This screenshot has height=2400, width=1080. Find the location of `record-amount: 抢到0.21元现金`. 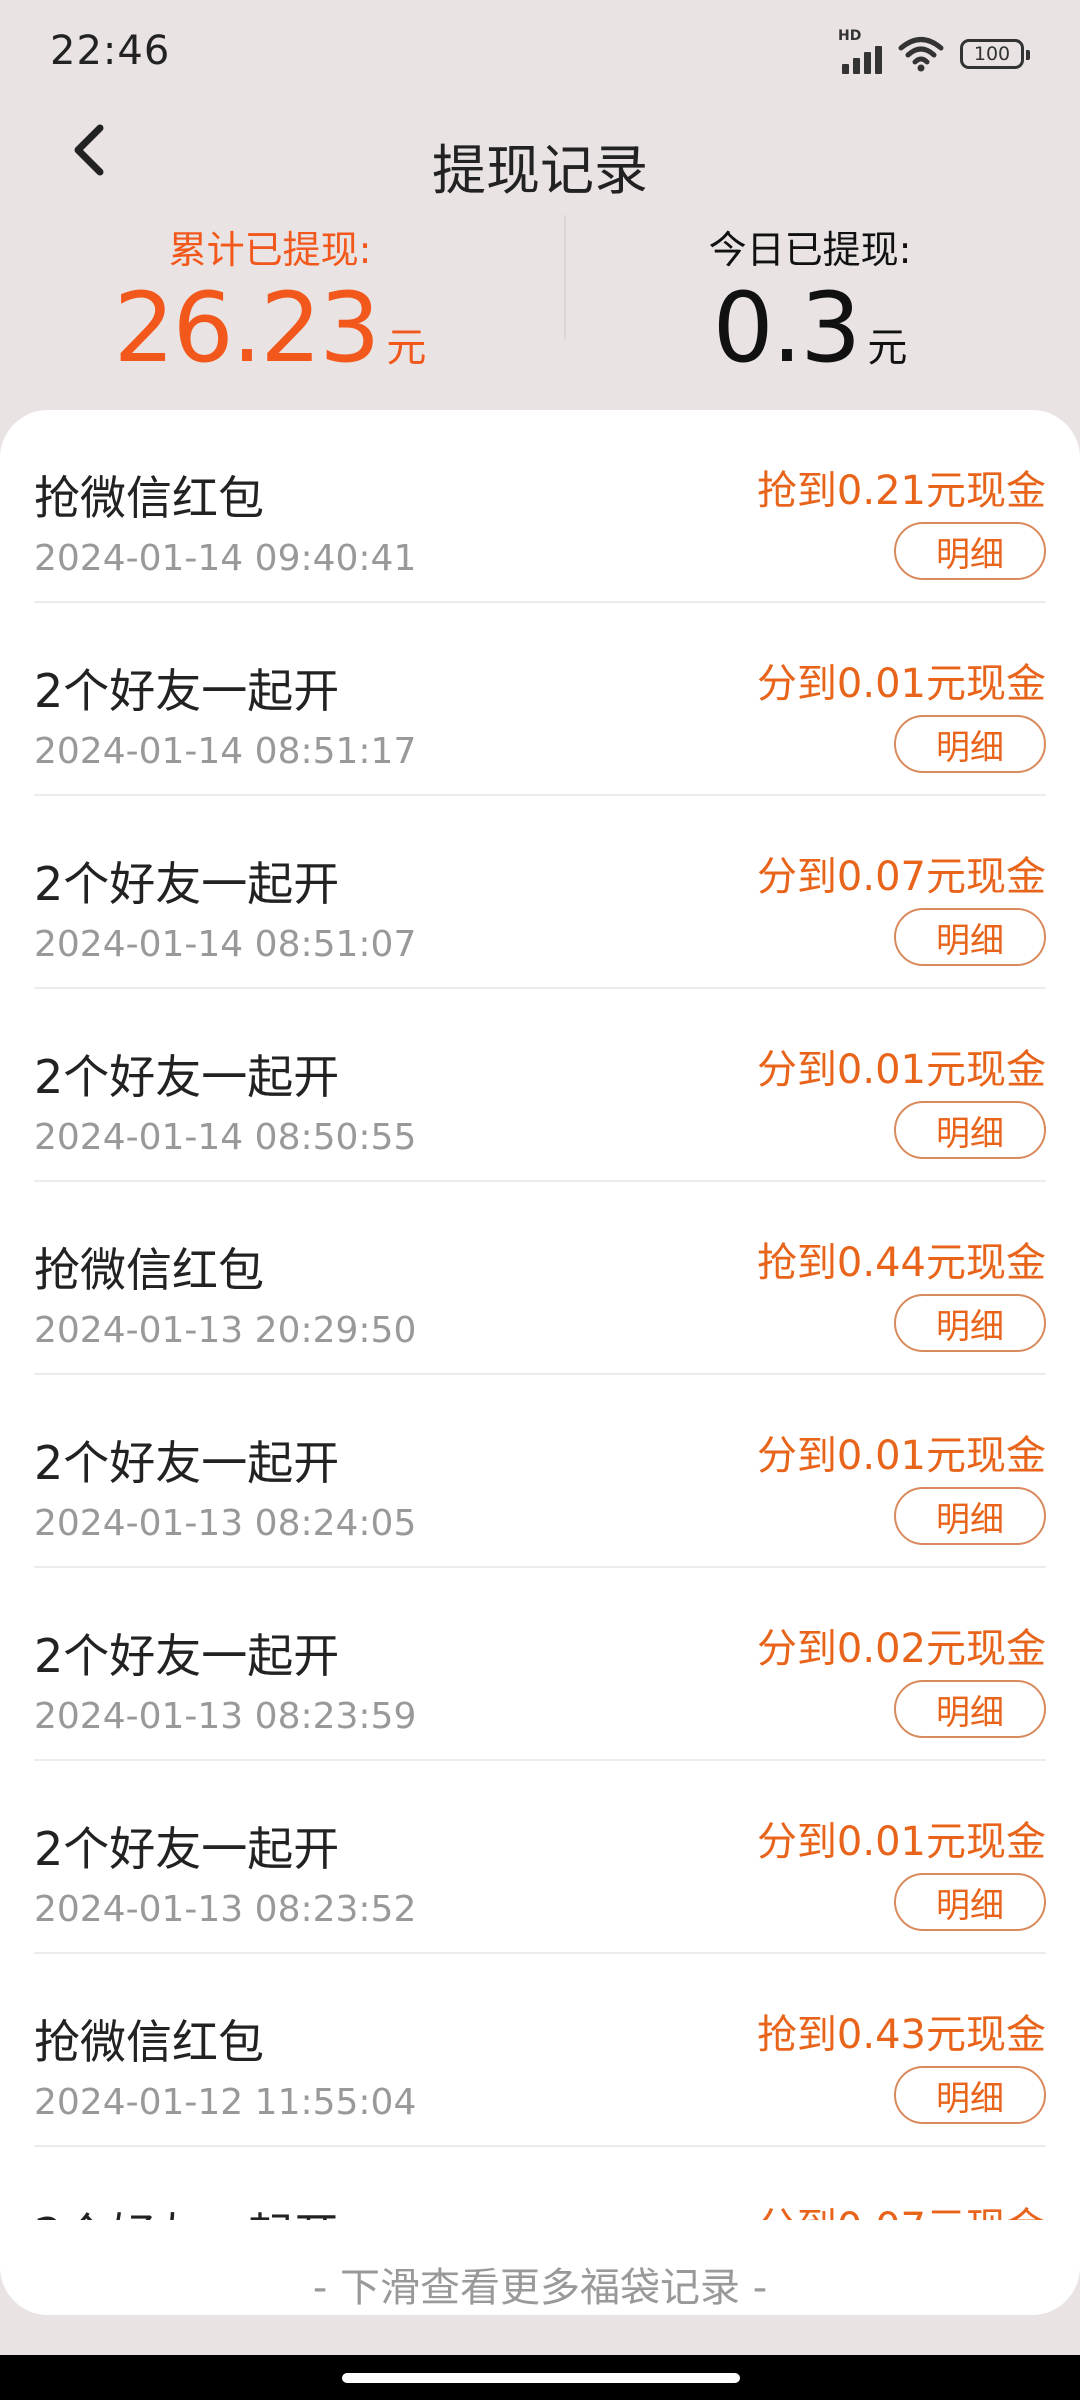

record-amount: 抢到0.21元现金 is located at coordinates (901, 491).